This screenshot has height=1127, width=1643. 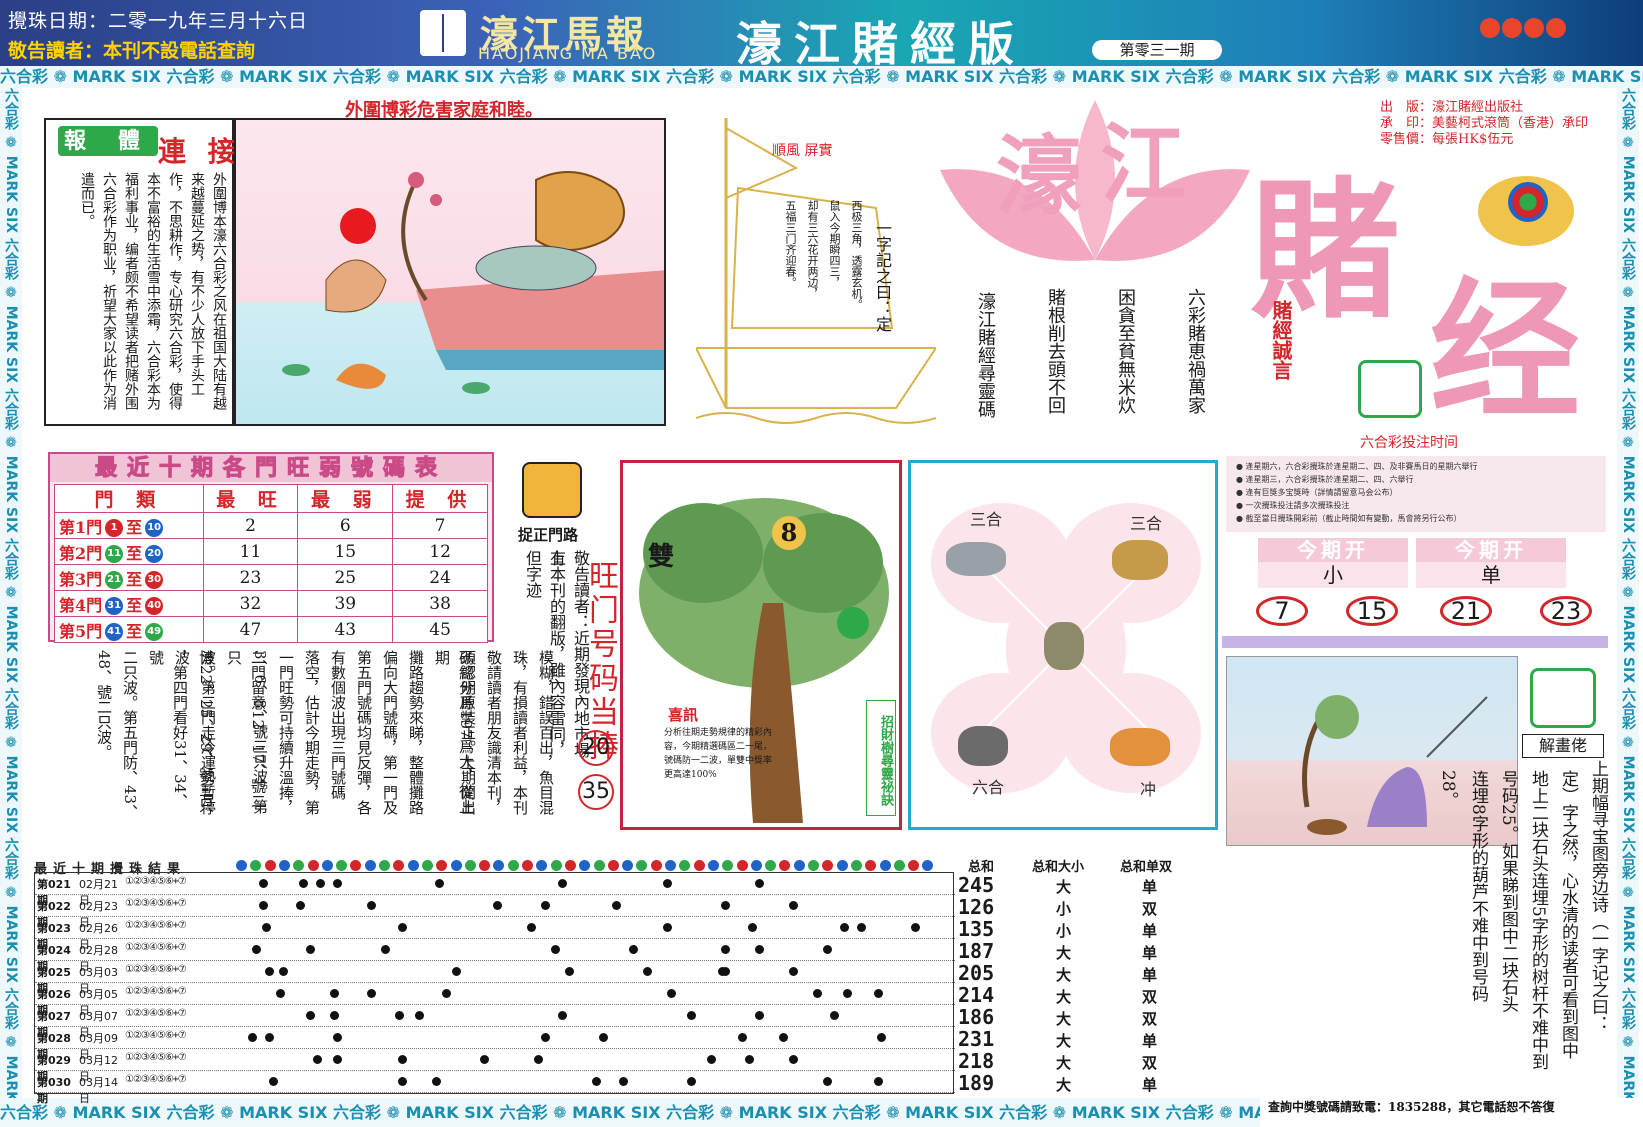 I want to click on article-column: 第五門號碼均見反彈，各, so click(x=364, y=732).